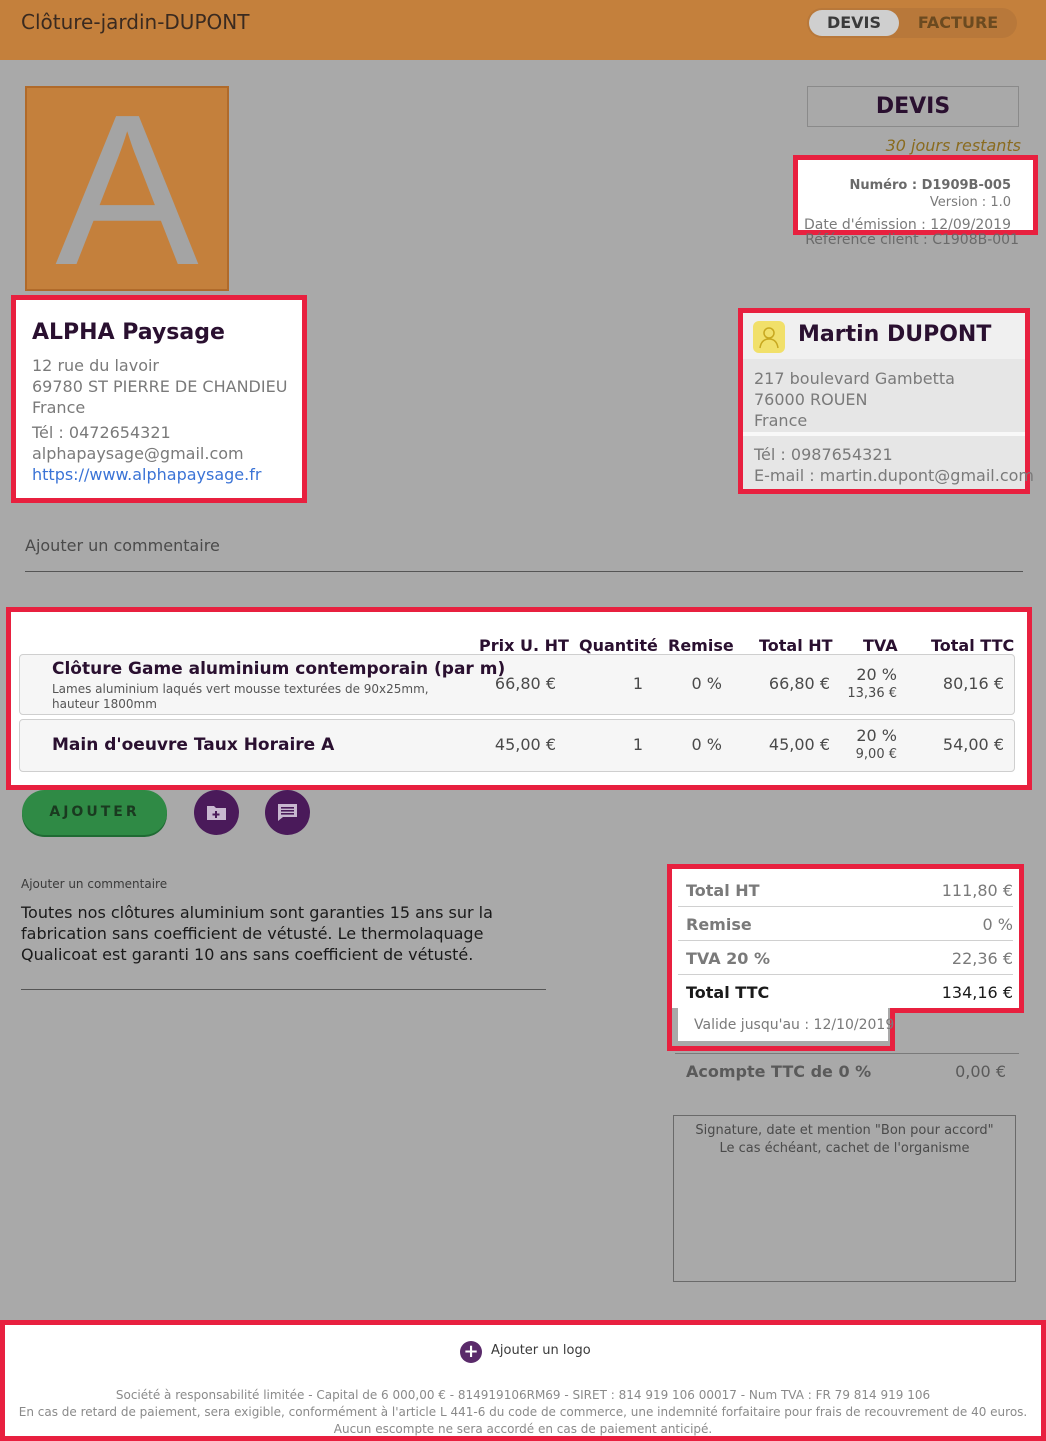 This screenshot has width=1046, height=1441. What do you see at coordinates (884, 434) in the screenshot?
I see `client-divider` at bounding box center [884, 434].